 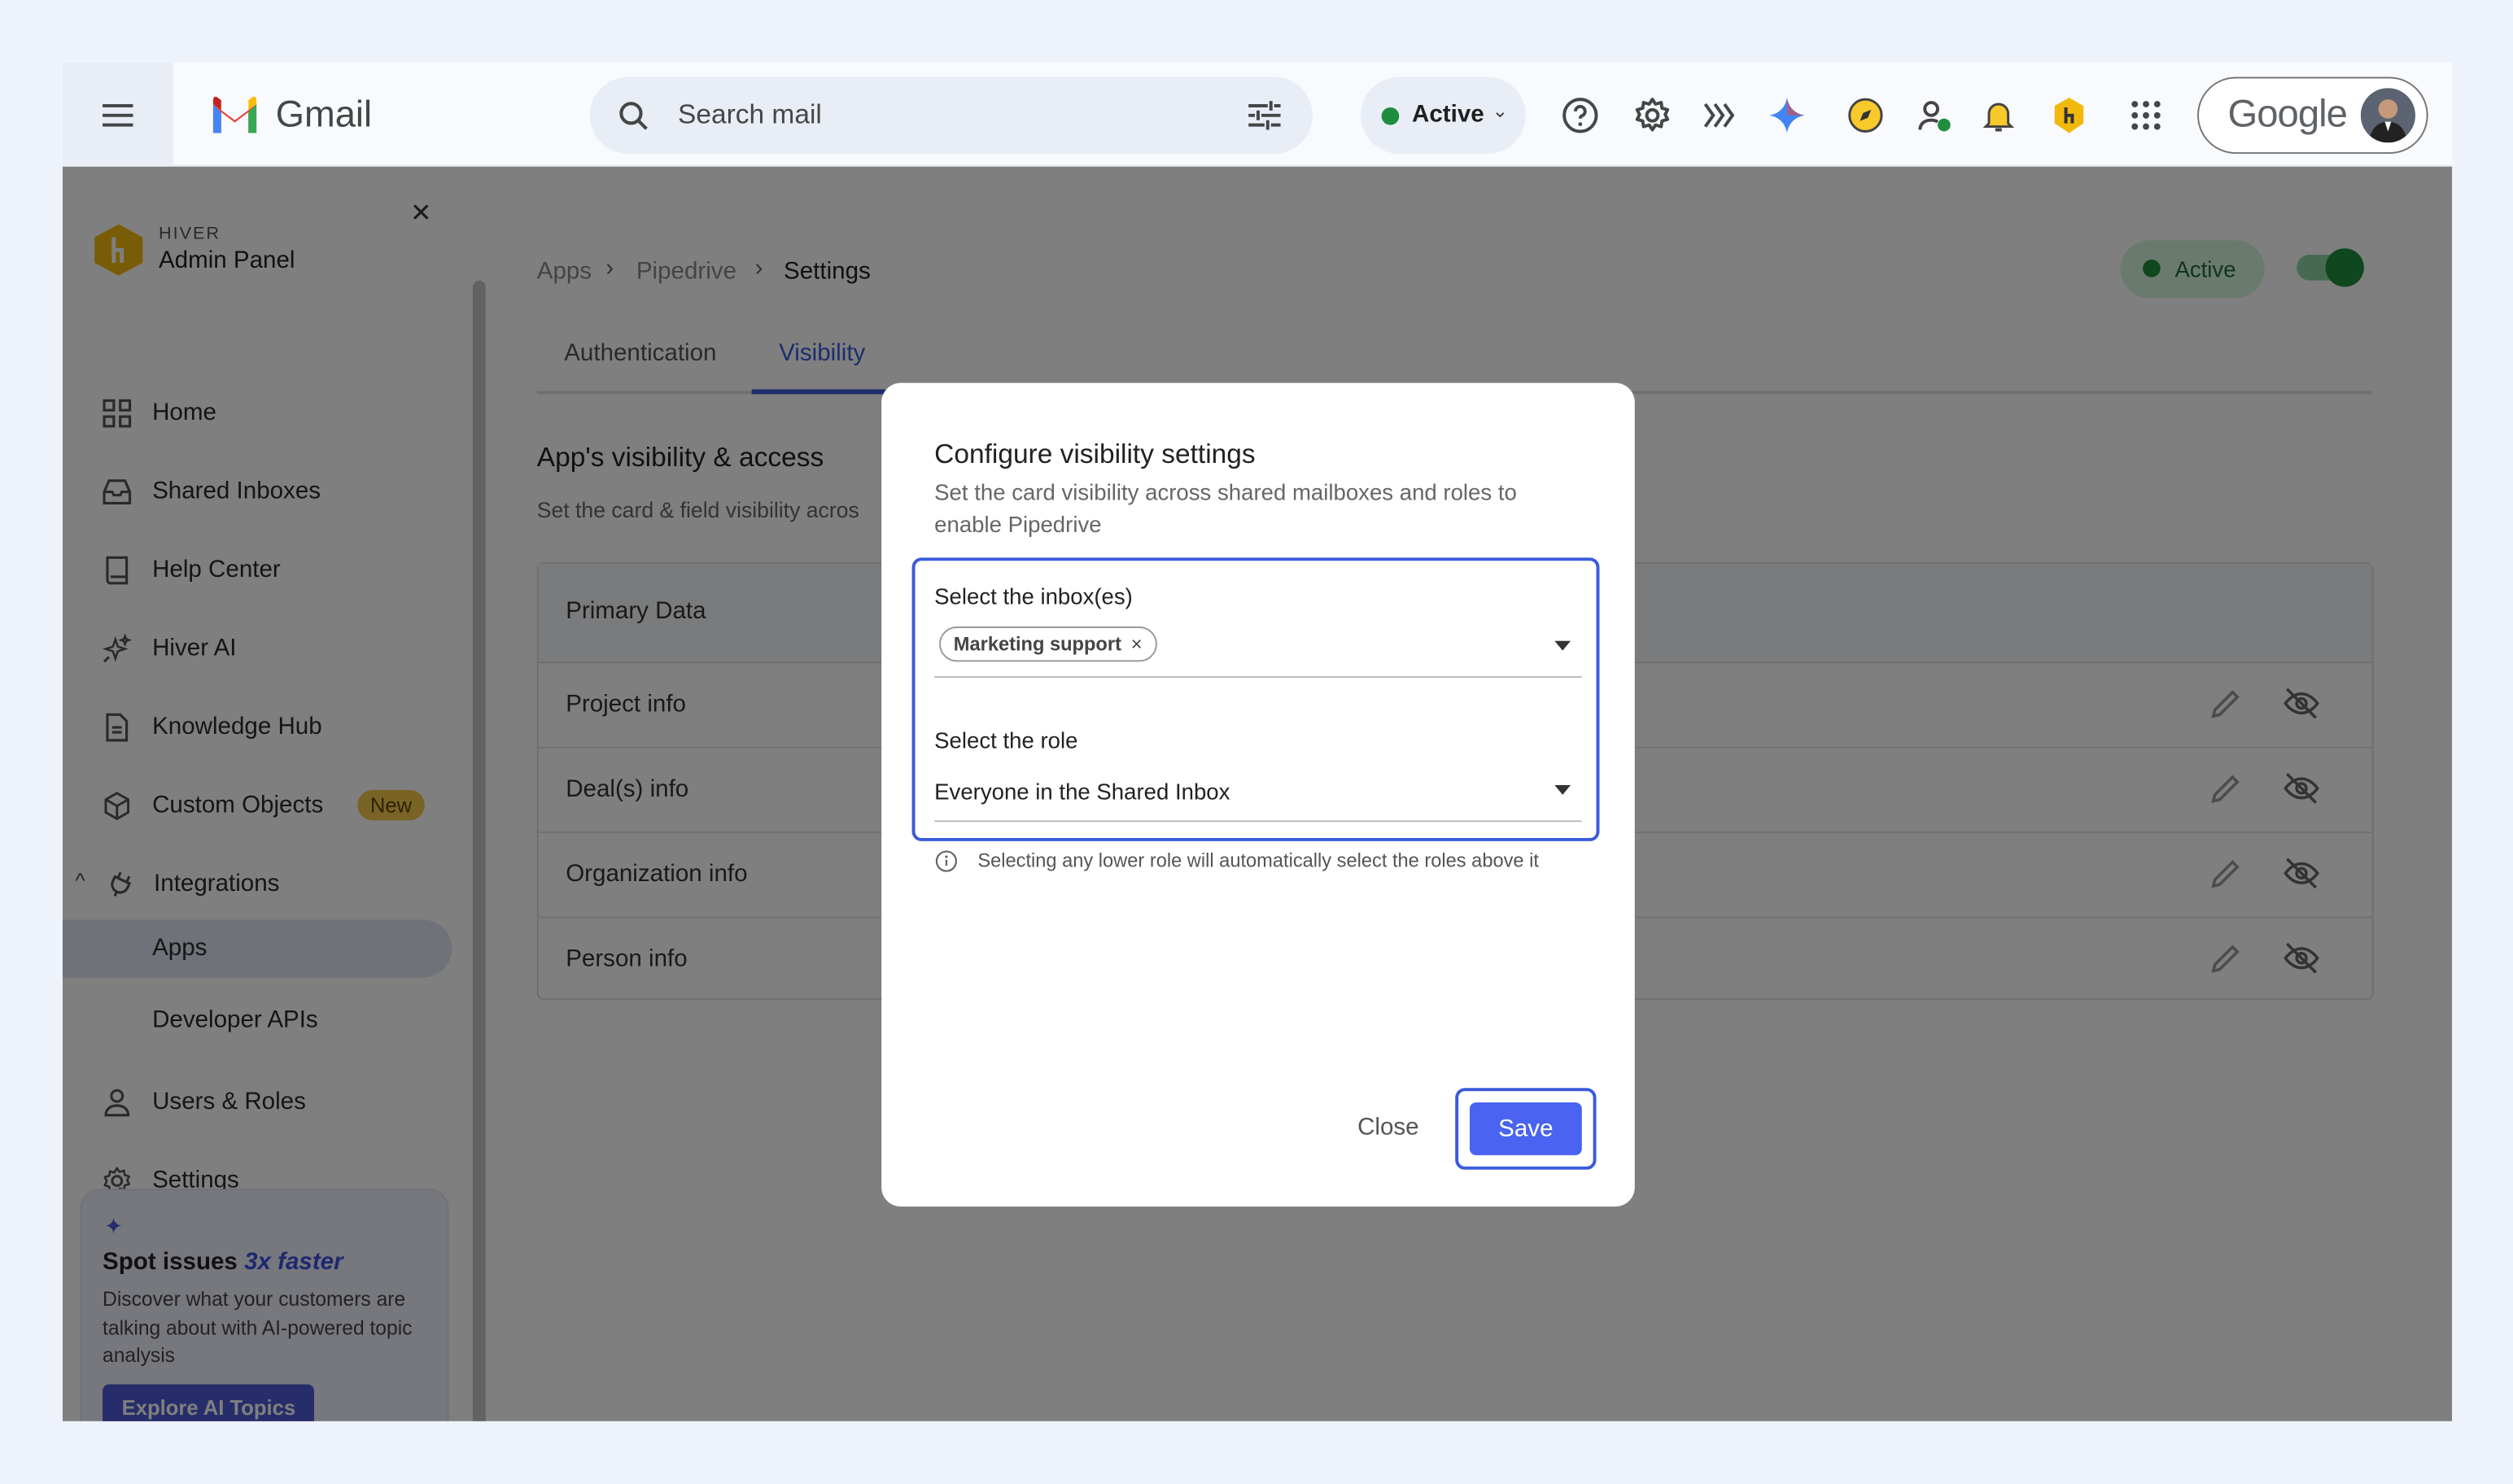 I want to click on role-select-label: Select the role, so click(x=1006, y=740).